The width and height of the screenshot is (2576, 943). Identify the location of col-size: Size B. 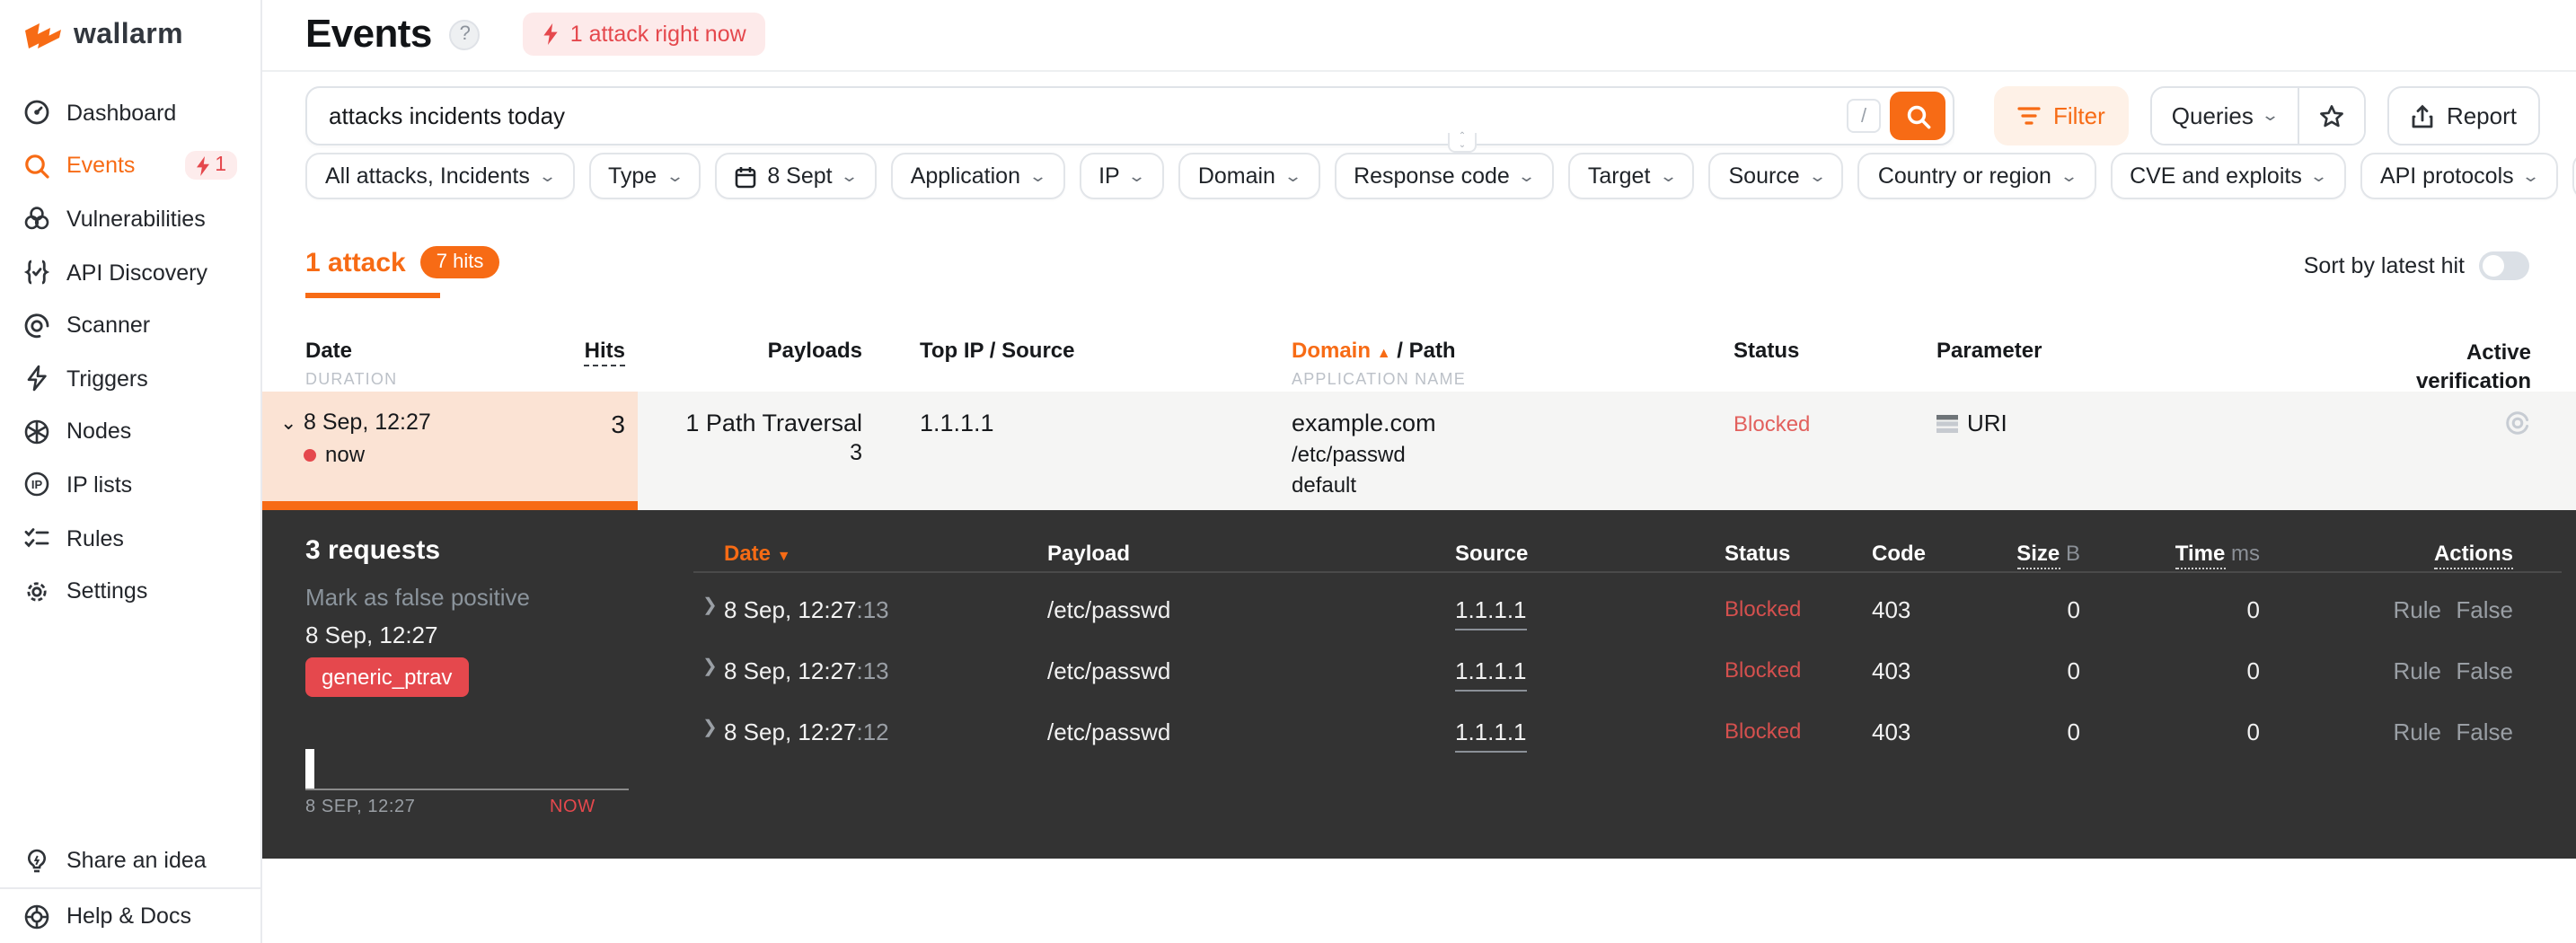
(2015, 555).